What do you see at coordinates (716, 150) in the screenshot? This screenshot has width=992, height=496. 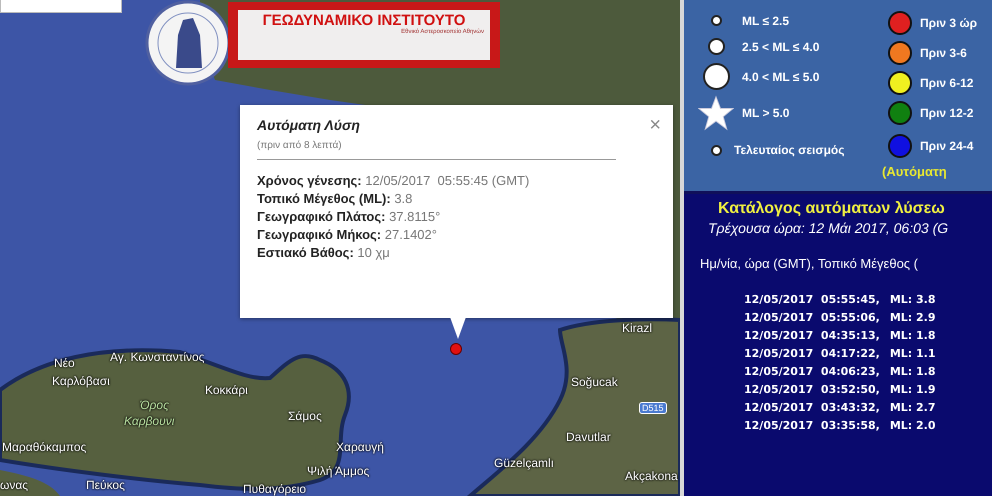 I see `latest-quake-dot-icon` at bounding box center [716, 150].